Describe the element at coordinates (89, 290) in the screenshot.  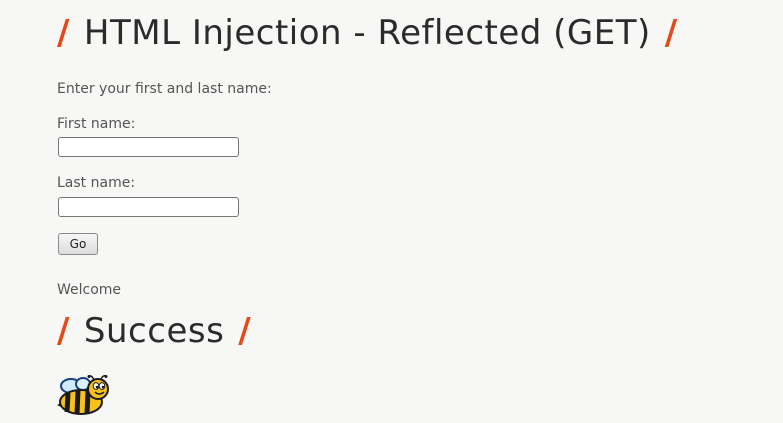
I see `welcome-message: Welcome` at that location.